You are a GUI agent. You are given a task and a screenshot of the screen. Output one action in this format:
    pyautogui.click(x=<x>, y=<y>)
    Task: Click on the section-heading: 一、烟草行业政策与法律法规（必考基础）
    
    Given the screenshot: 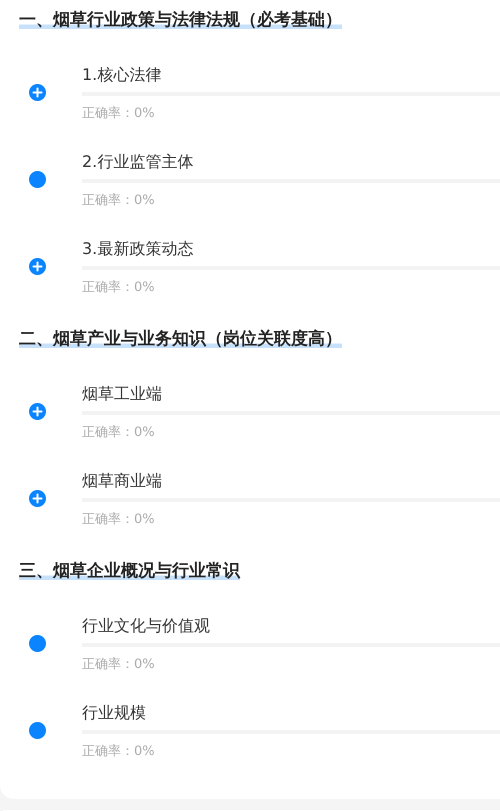 What is the action you would take?
    pyautogui.click(x=180, y=20)
    